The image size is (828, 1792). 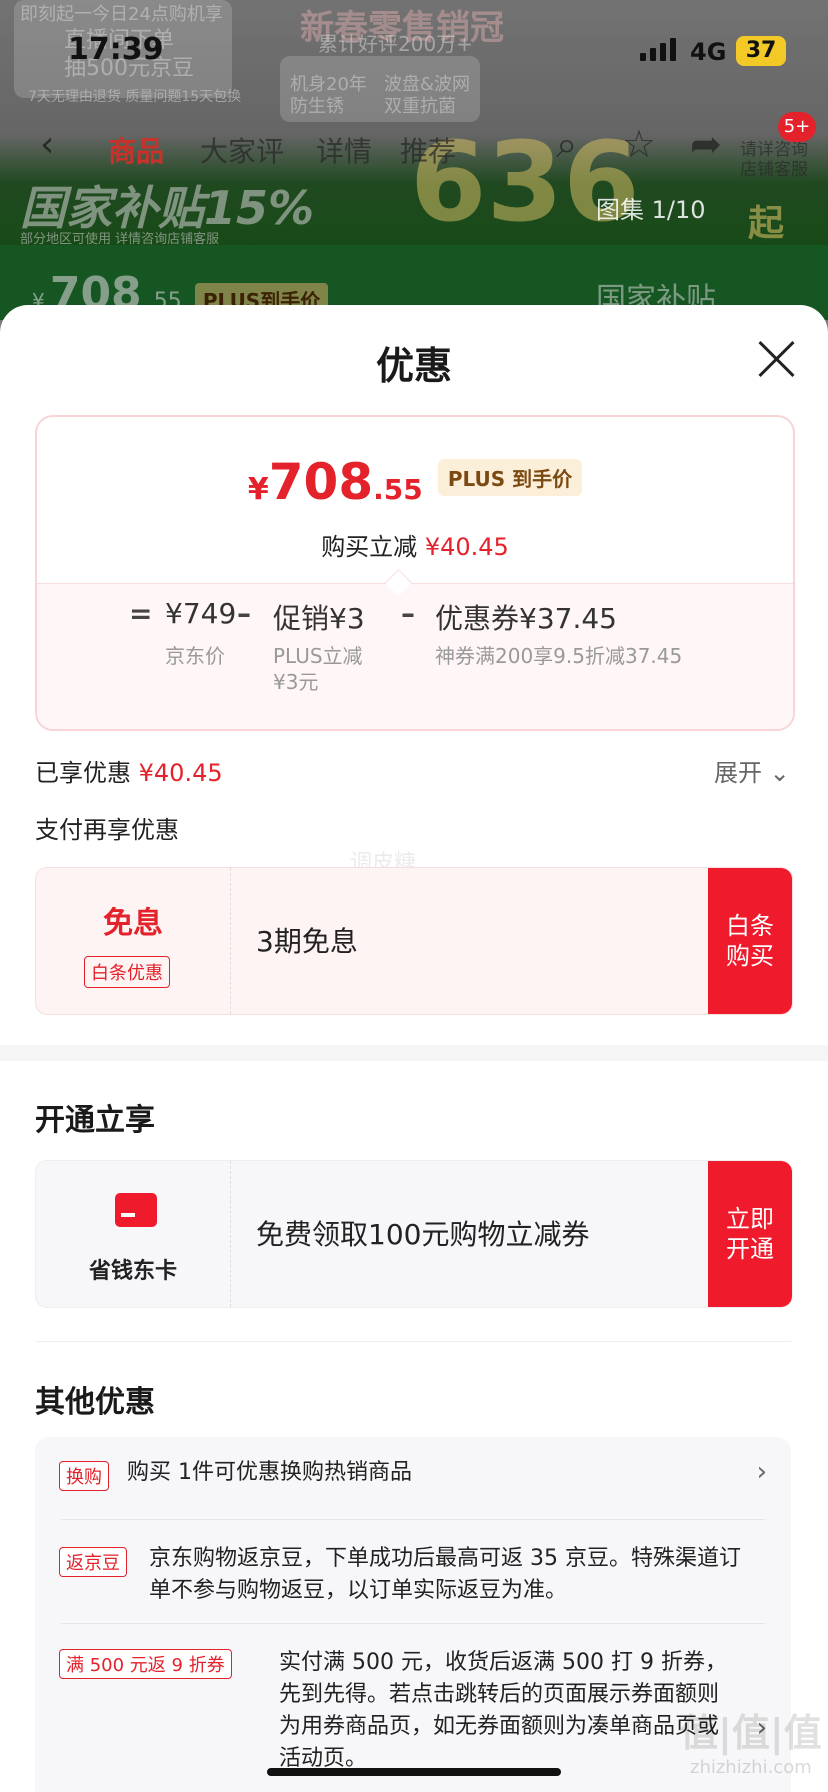 What do you see at coordinates (751, 1733) in the screenshot?
I see `site-watermark-logo: 值|值|值` at bounding box center [751, 1733].